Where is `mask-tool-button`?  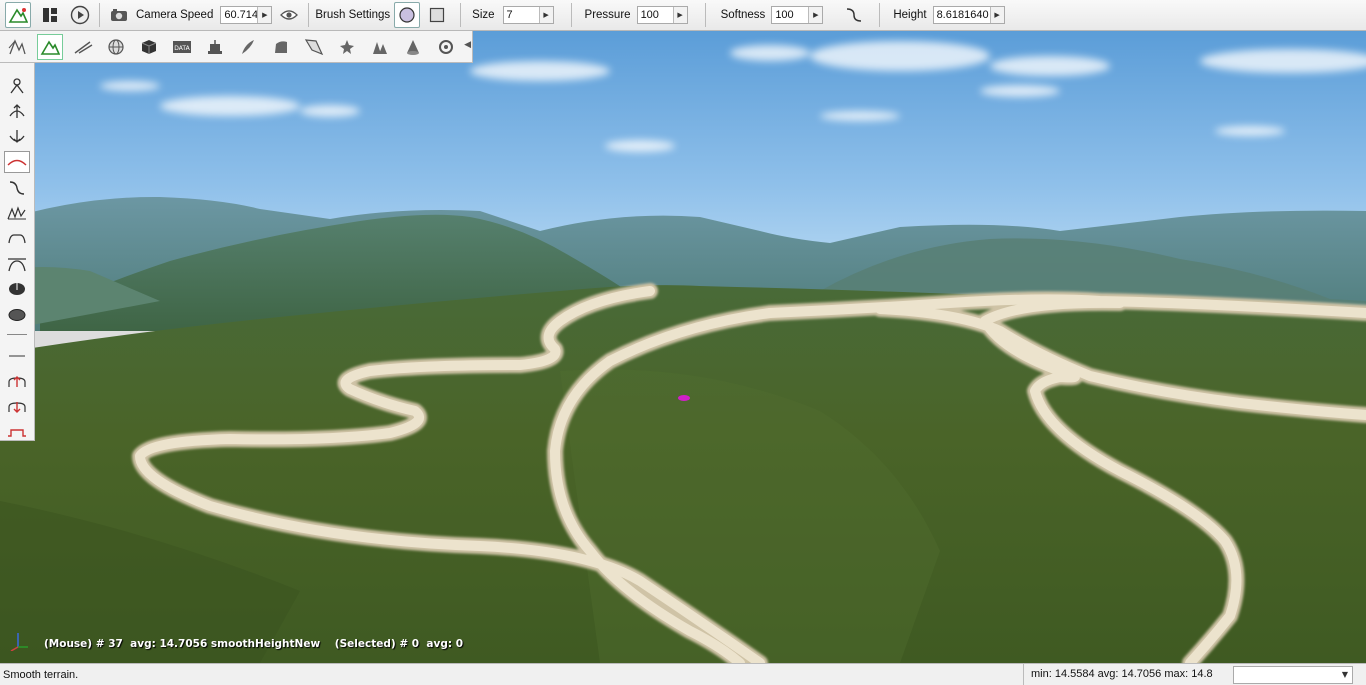 mask-tool-button is located at coordinates (17, 356).